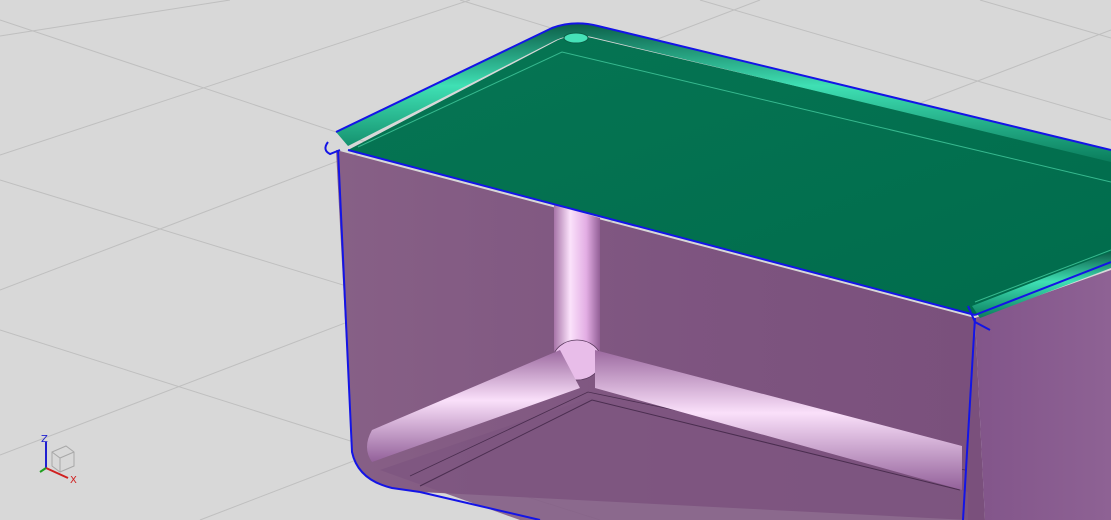 This screenshot has width=1111, height=520. I want to click on y-axis-line, so click(43, 470).